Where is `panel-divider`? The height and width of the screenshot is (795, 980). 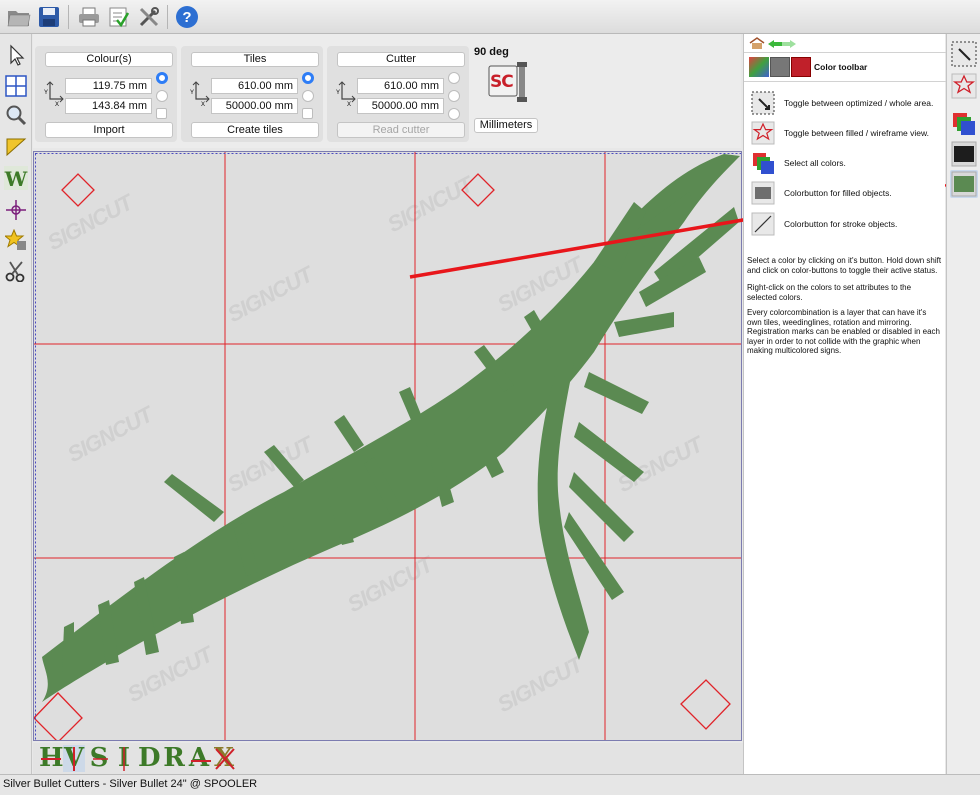 panel-divider is located at coordinates (845, 81).